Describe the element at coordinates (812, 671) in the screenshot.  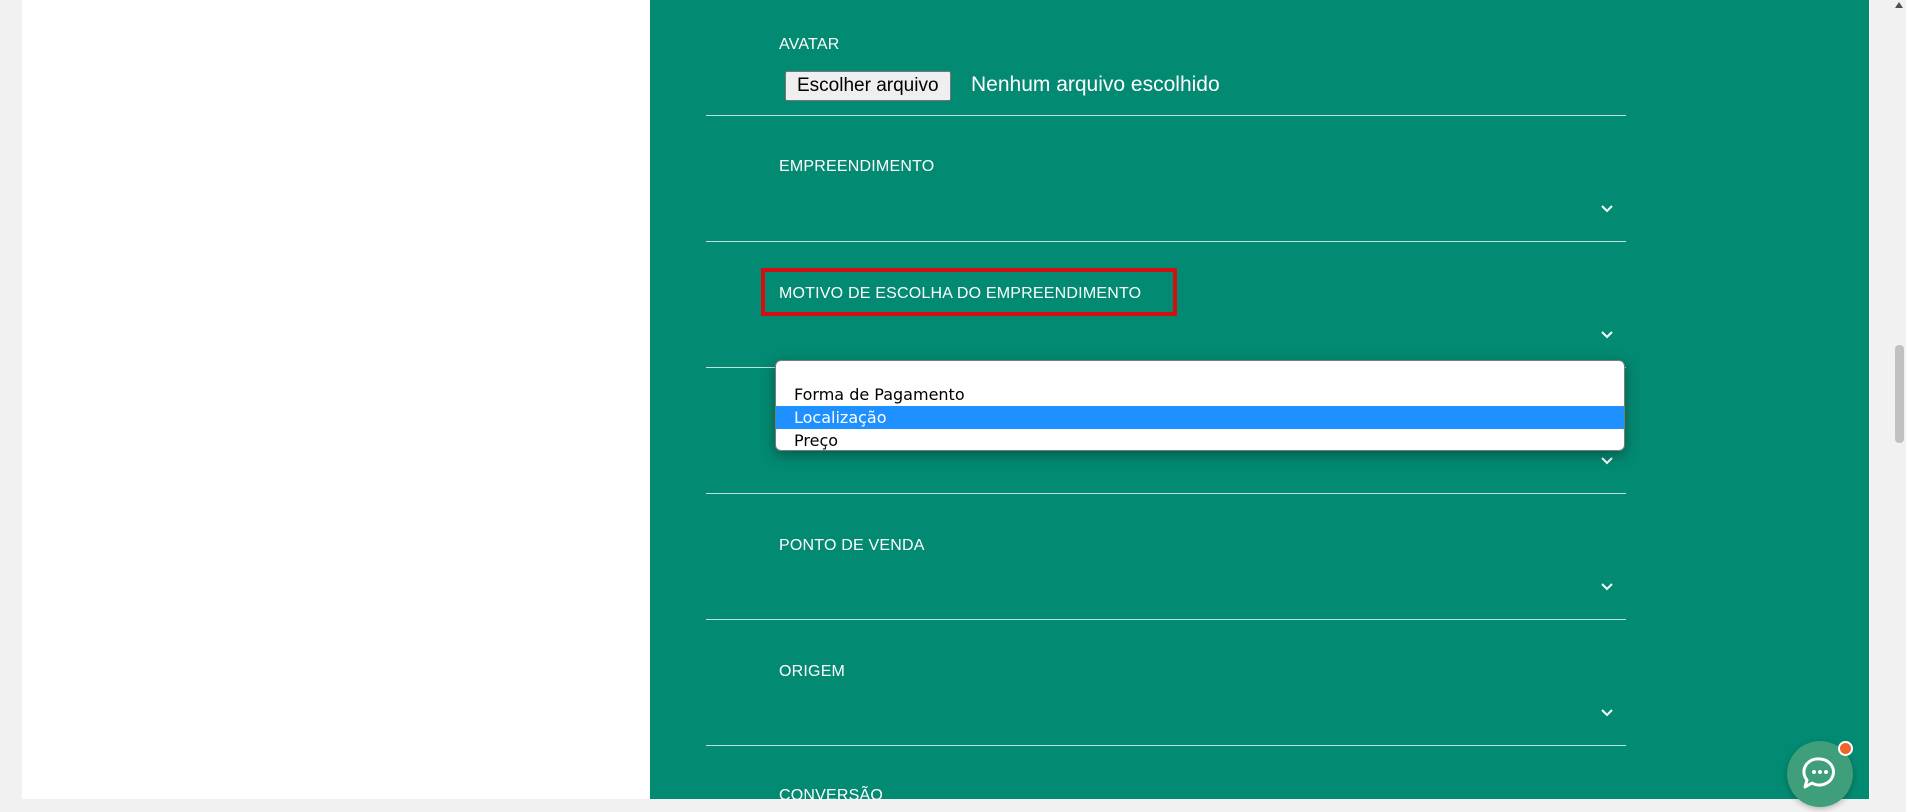
I see `origem-label: ORIGEM` at that location.